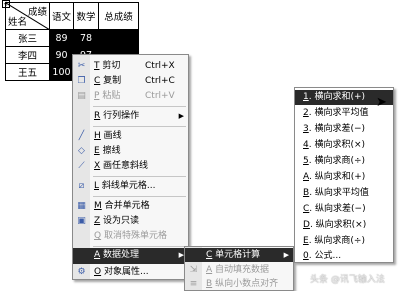 The image size is (400, 291). I want to click on menu-item-draw-diagonal: ⟋ X 画任意斜线, so click(130, 166).